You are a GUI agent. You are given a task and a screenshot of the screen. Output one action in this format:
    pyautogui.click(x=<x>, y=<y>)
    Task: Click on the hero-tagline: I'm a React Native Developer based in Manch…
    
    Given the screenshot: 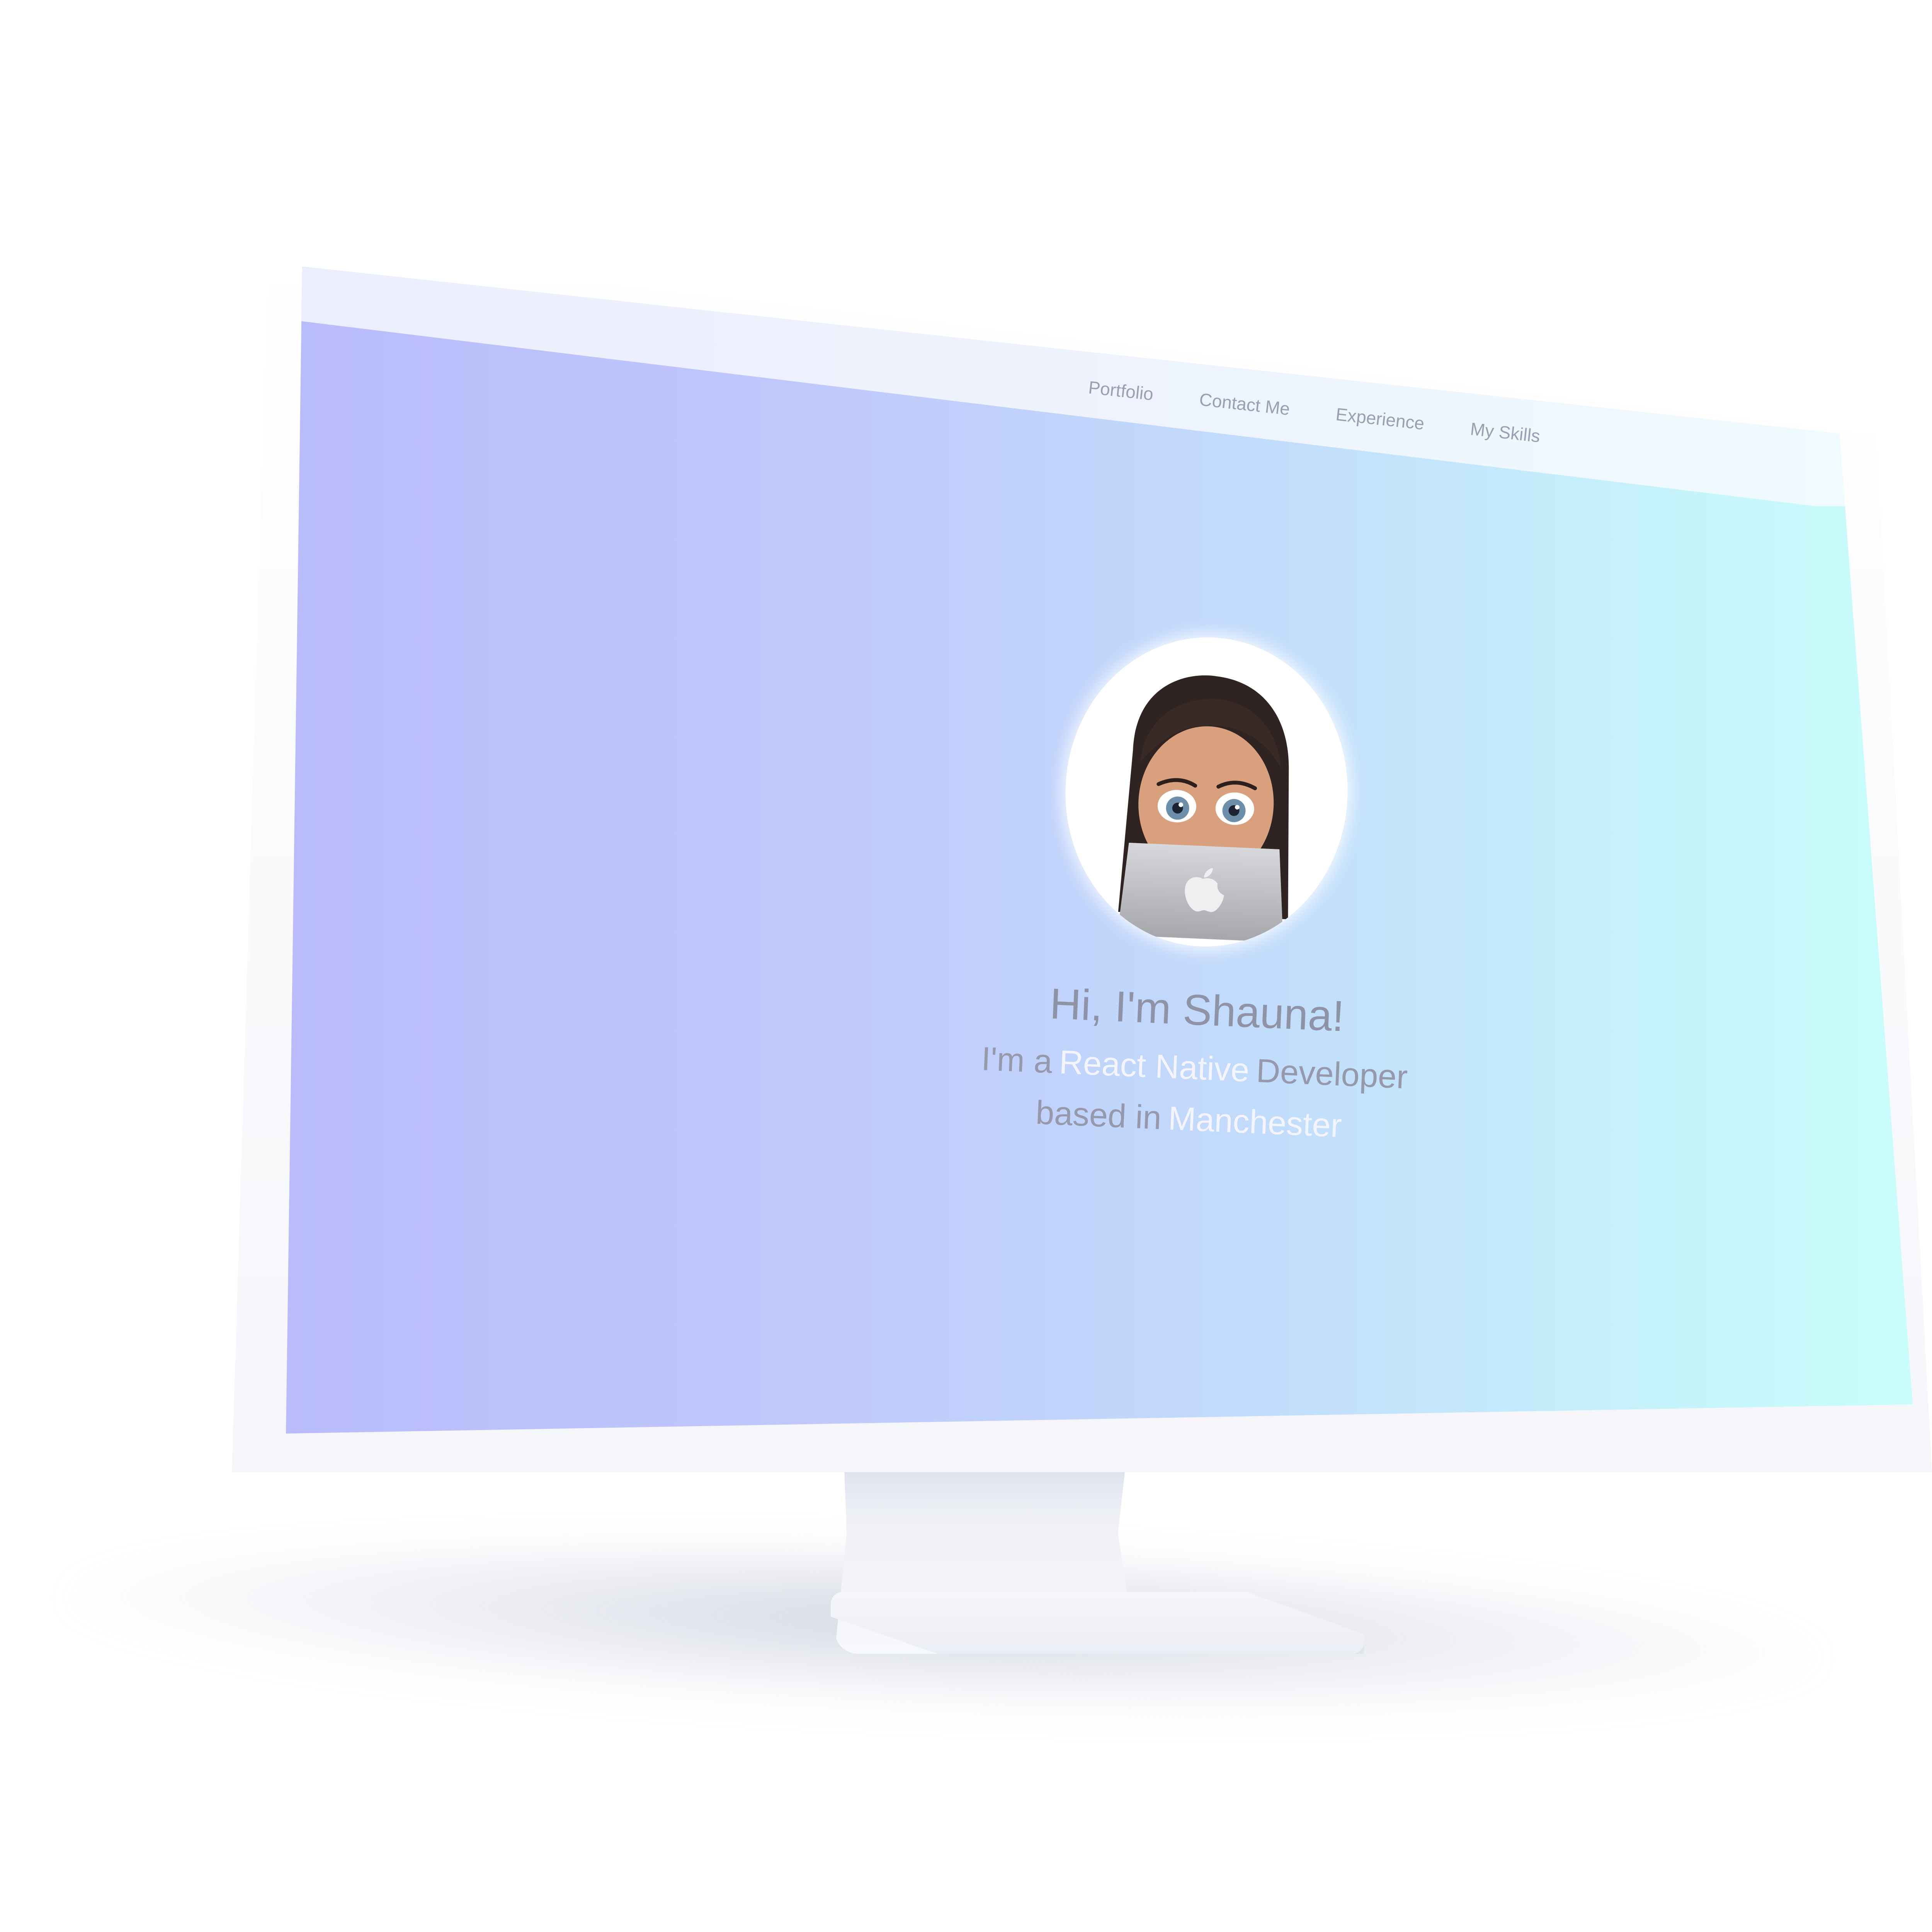 What is the action you would take?
    pyautogui.click(x=1193, y=1094)
    